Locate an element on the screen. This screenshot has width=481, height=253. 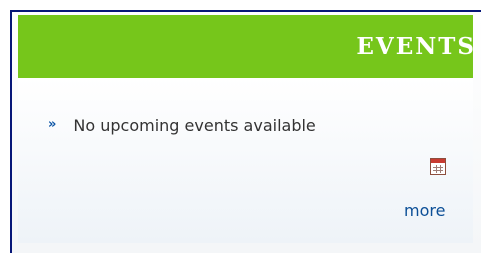
empty-event-row: » No upcoming events available is located at coordinates (182, 125).